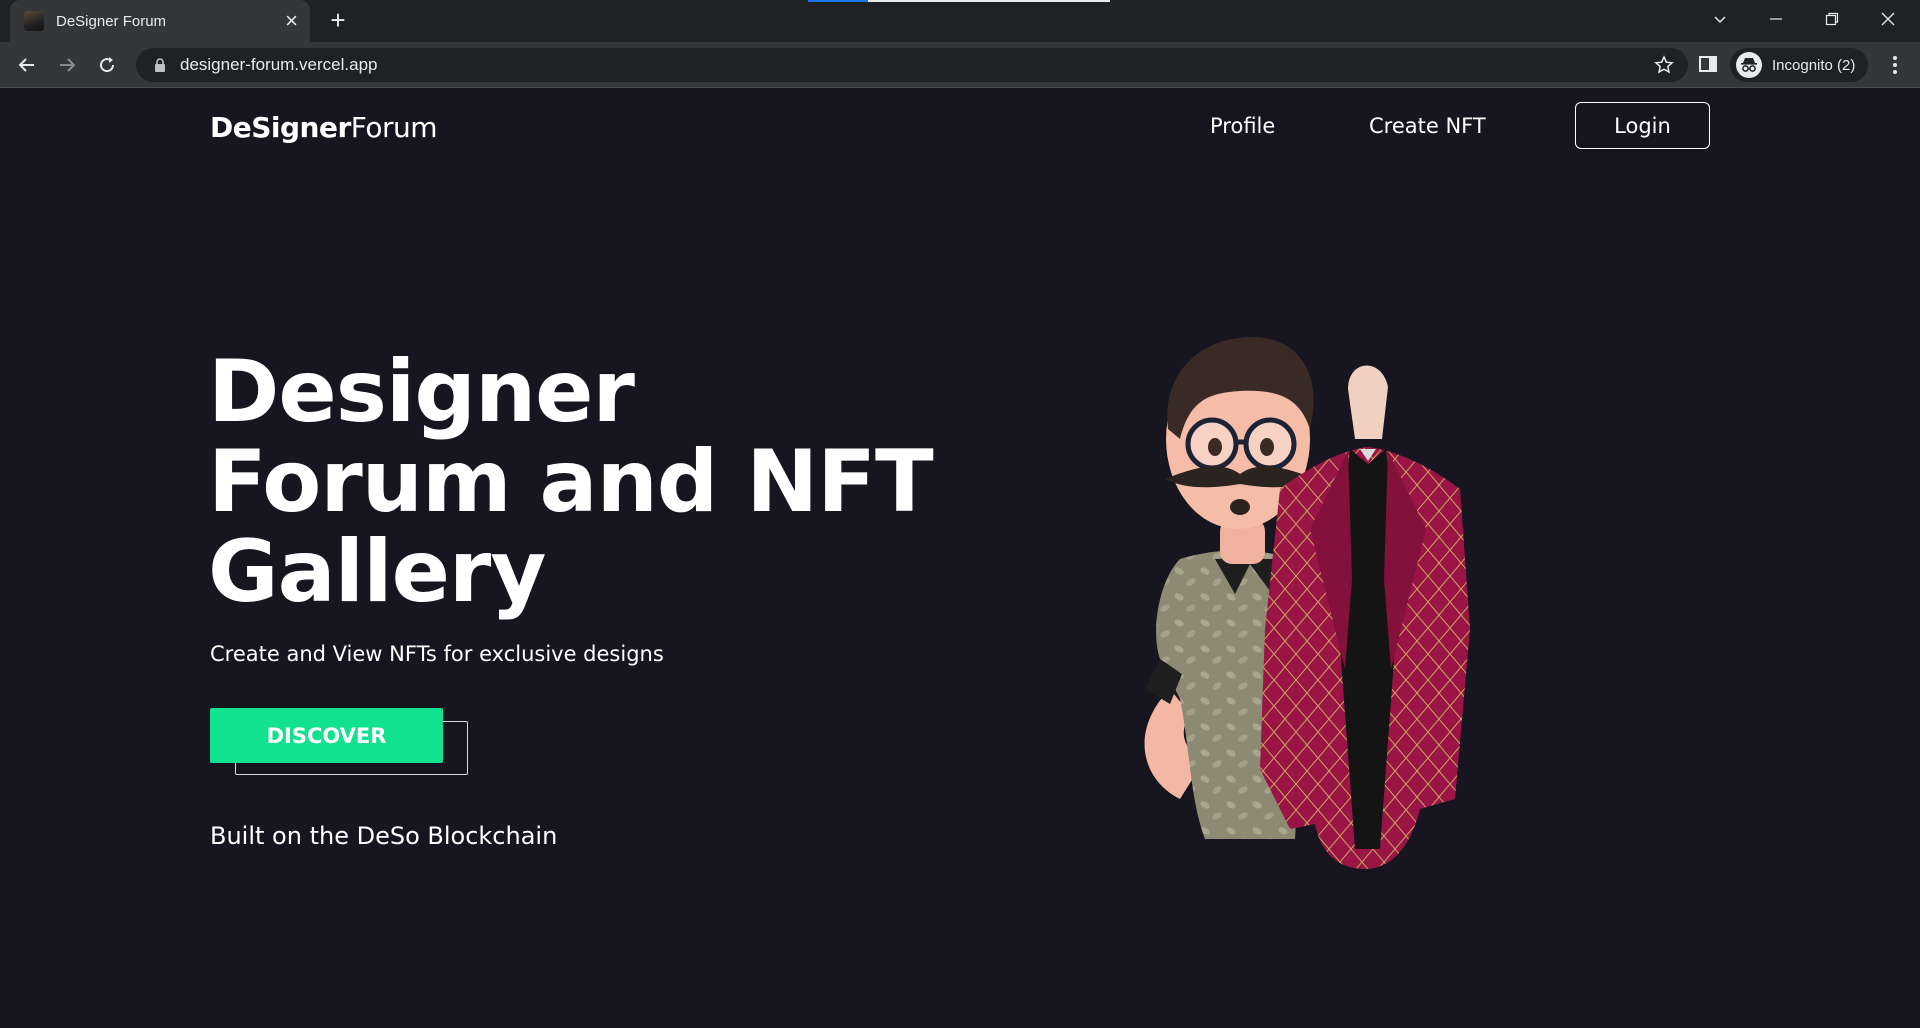  Describe the element at coordinates (960, 21) in the screenshot. I see `browser-tab-bar: DeSigner Forum × +` at that location.